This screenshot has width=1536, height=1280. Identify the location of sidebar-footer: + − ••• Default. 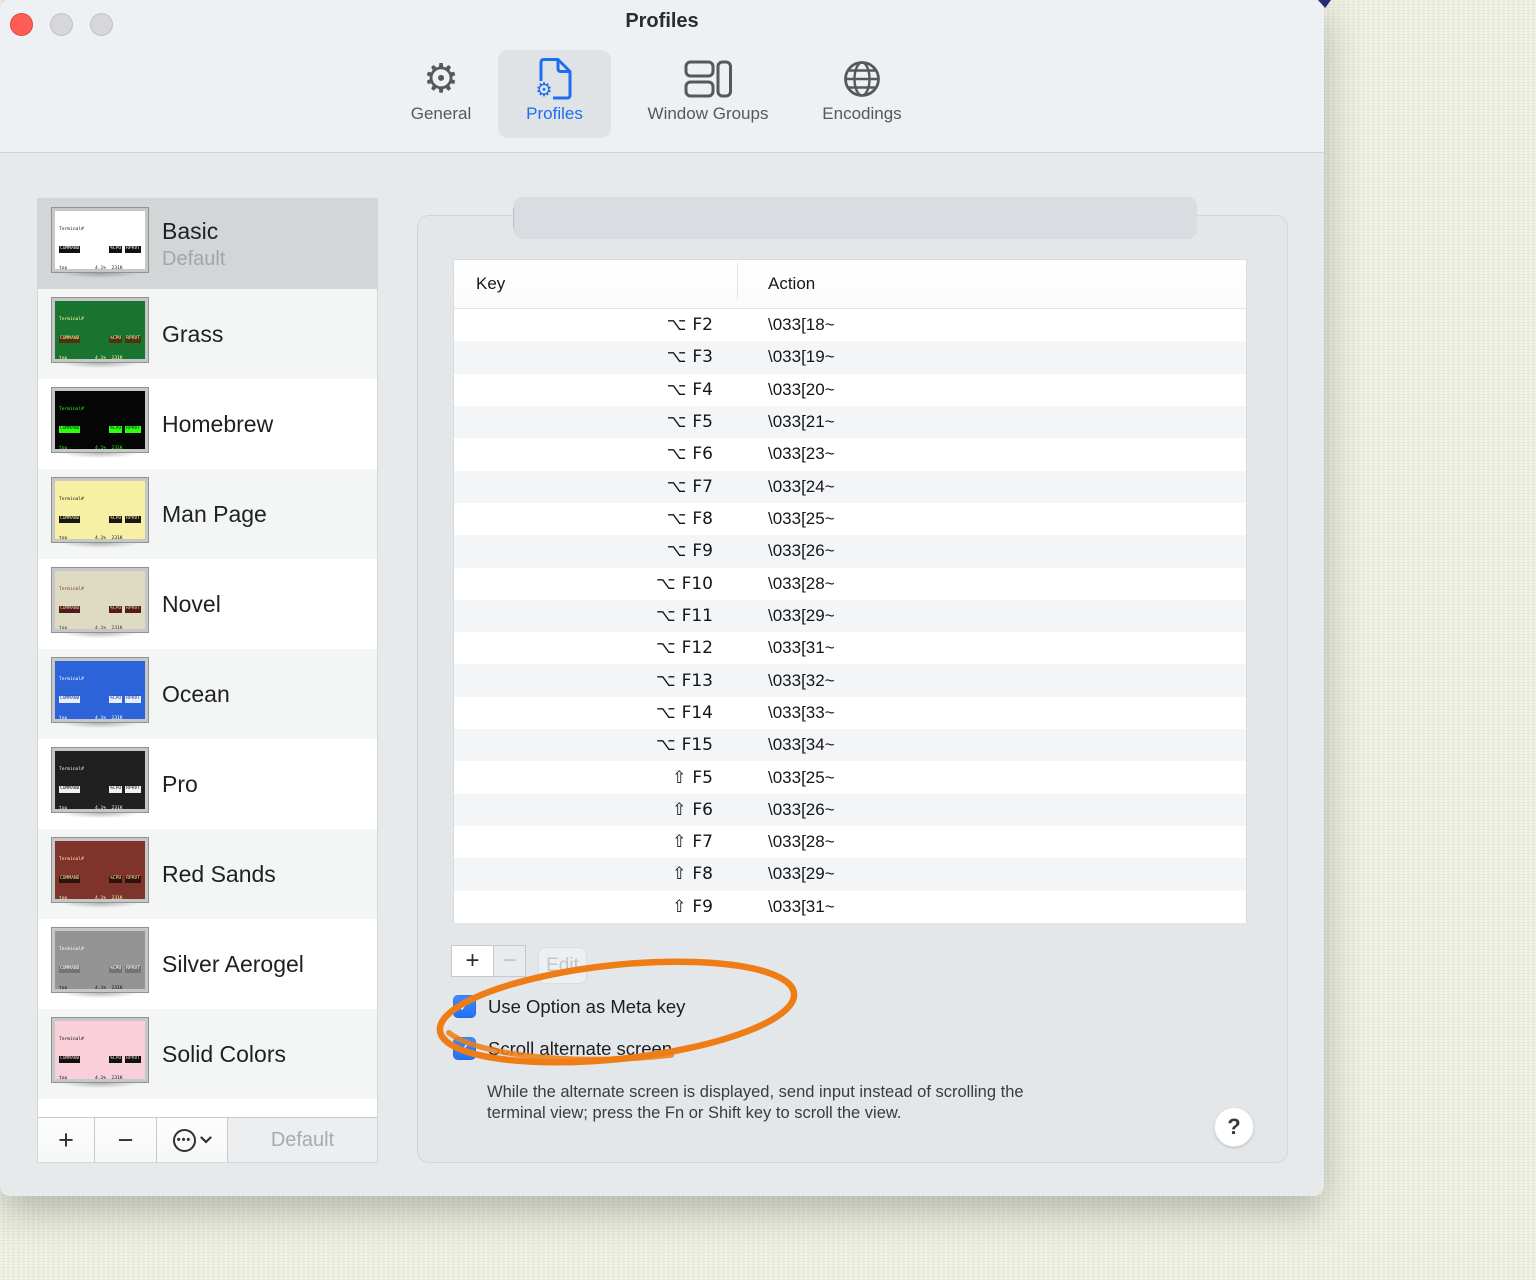
(207, 1139).